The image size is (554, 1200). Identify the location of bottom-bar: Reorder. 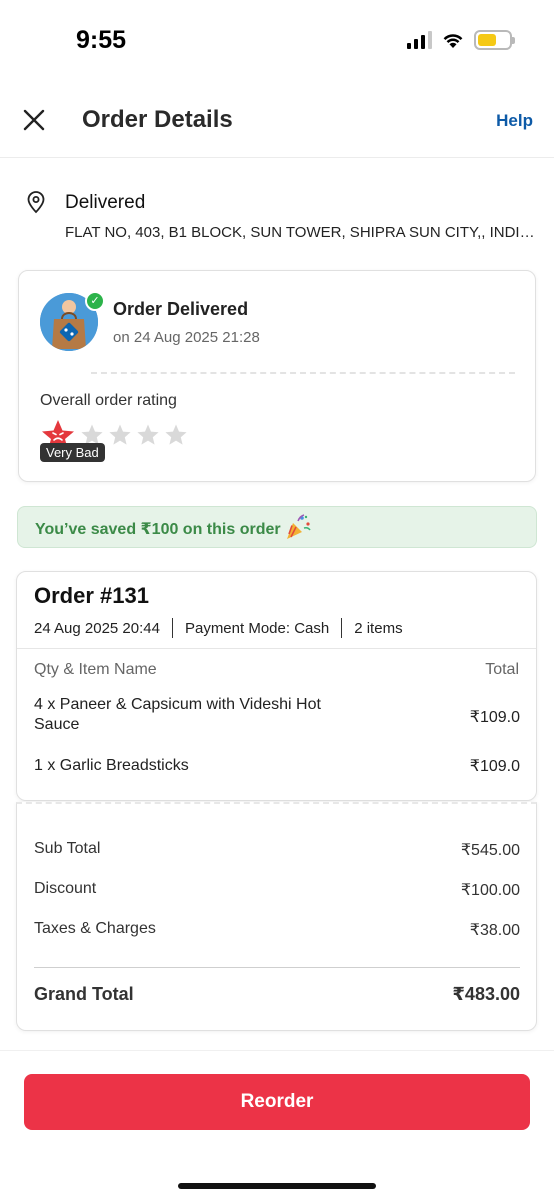
(277, 1125).